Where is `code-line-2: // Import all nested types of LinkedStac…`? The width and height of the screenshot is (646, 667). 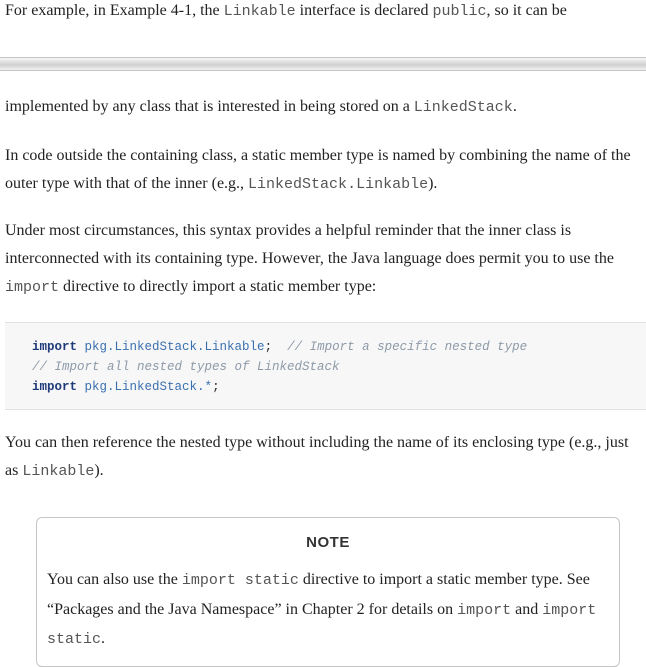
code-line-2: // Import all nested types of LinkedStac… is located at coordinates (186, 367).